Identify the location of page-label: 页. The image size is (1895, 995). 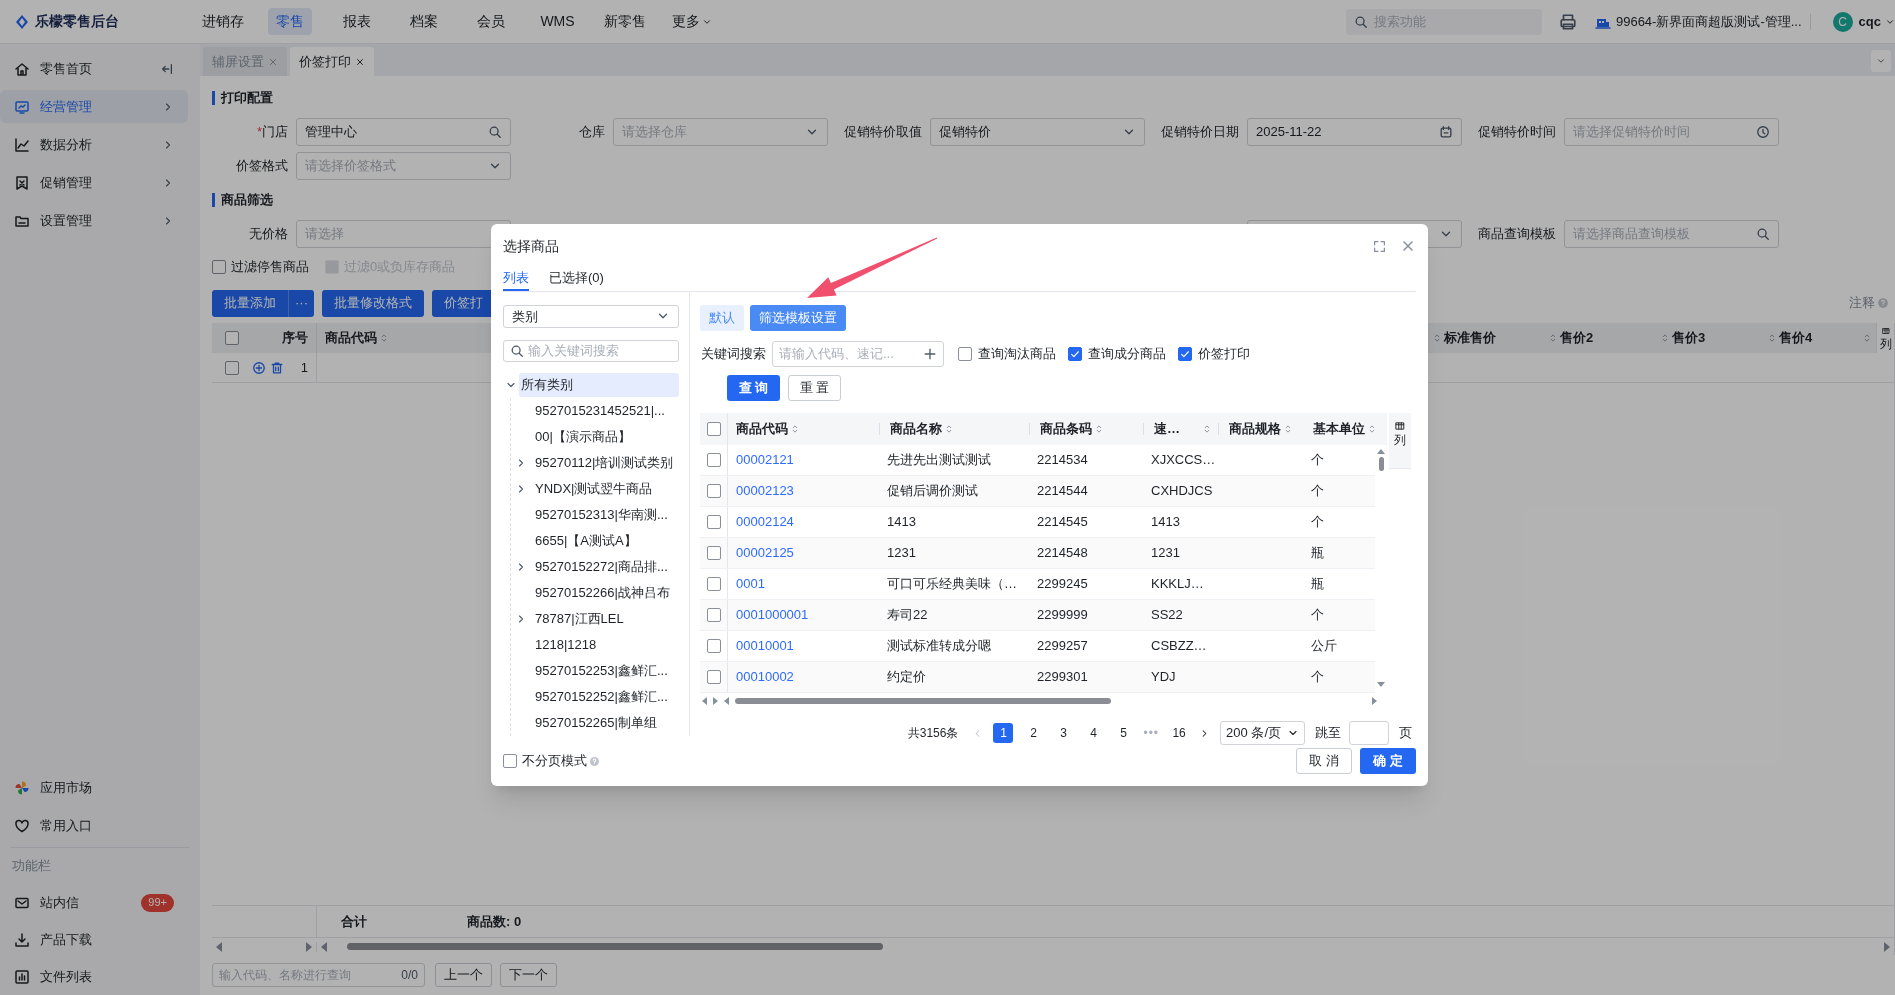
(1405, 733).